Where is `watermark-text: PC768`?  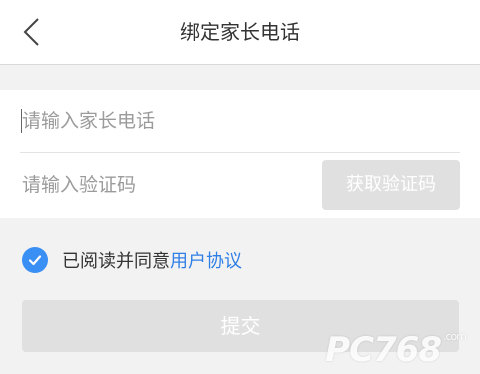 watermark-text: PC768 is located at coordinates (383, 350).